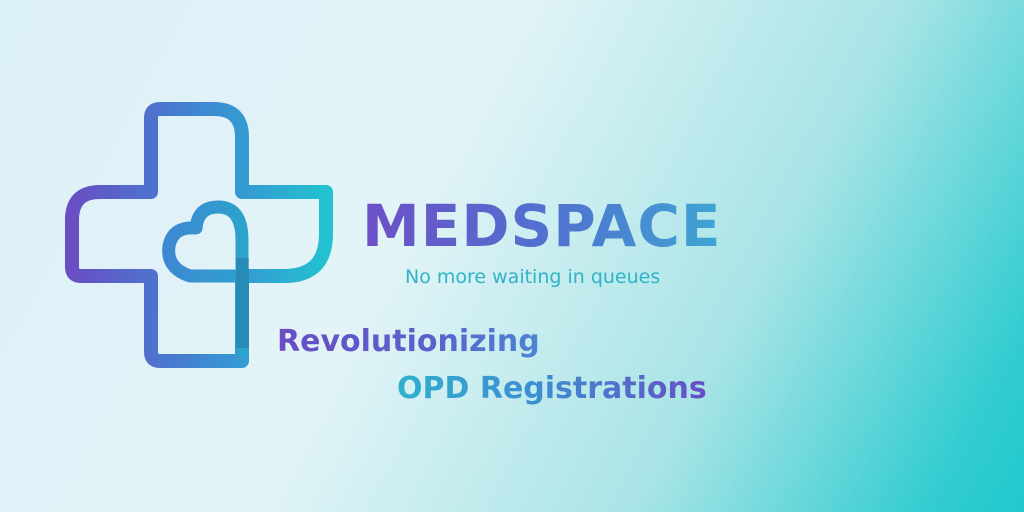 The width and height of the screenshot is (1024, 512). I want to click on fold-shadow, so click(242, 303).